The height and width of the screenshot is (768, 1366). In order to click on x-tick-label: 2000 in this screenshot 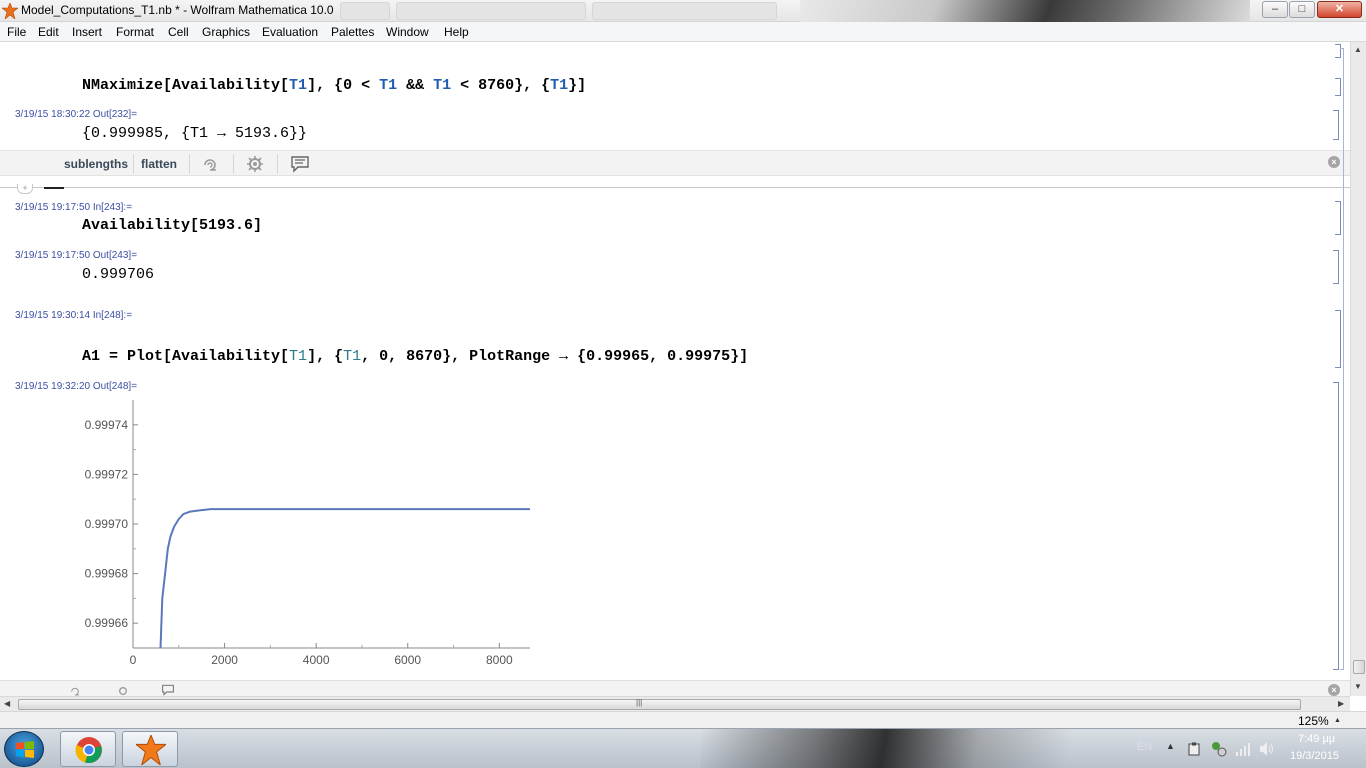, I will do `click(224, 660)`.